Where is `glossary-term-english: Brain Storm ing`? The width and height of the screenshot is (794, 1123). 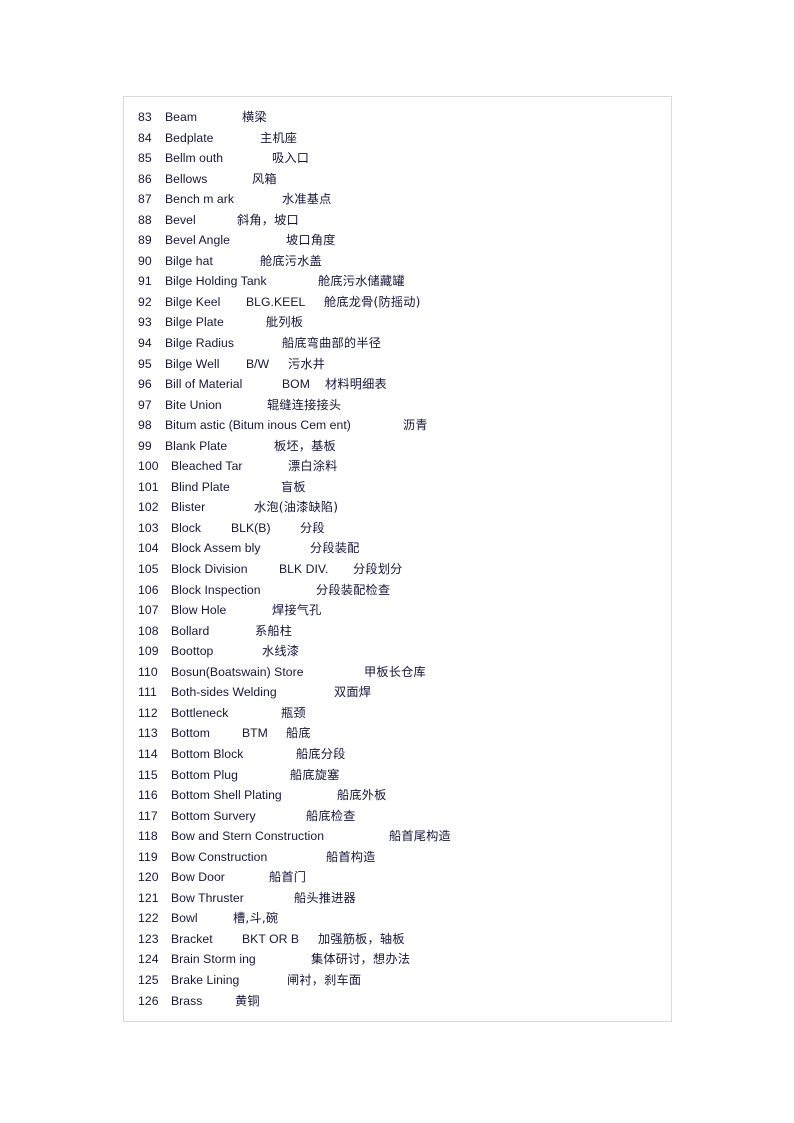 glossary-term-english: Brain Storm ing is located at coordinates (213, 959).